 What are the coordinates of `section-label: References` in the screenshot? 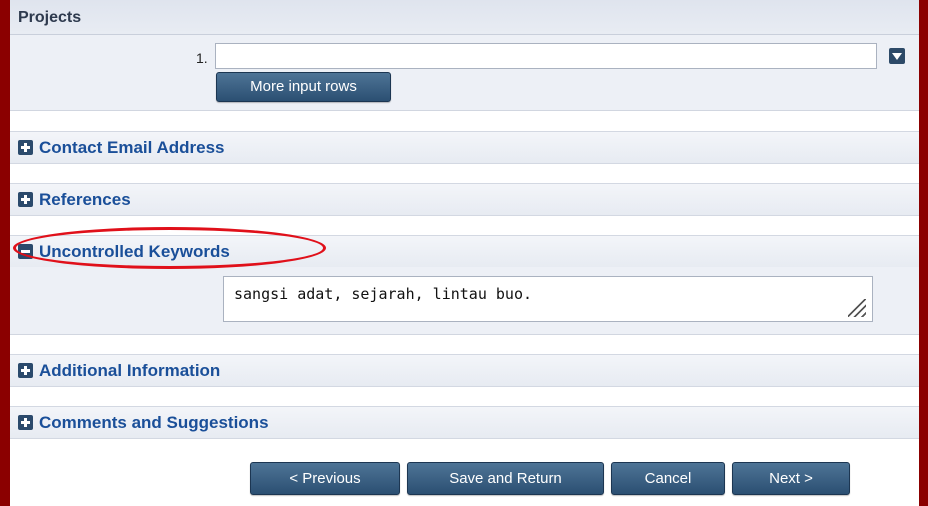 It's located at (85, 200).